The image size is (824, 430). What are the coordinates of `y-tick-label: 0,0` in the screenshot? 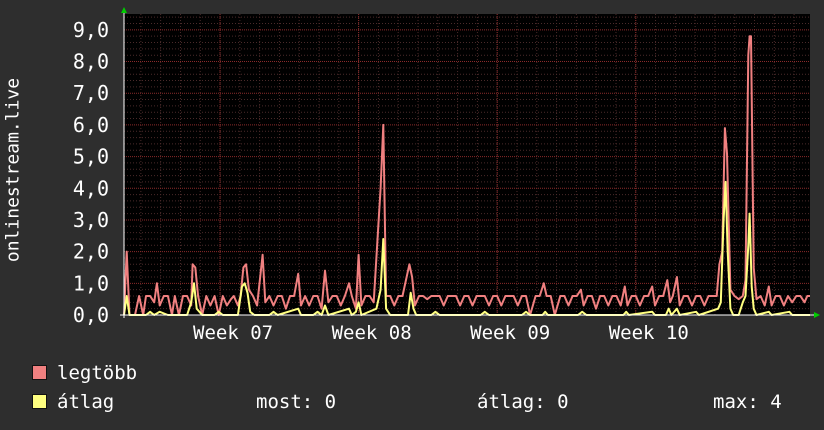 It's located at (91, 315).